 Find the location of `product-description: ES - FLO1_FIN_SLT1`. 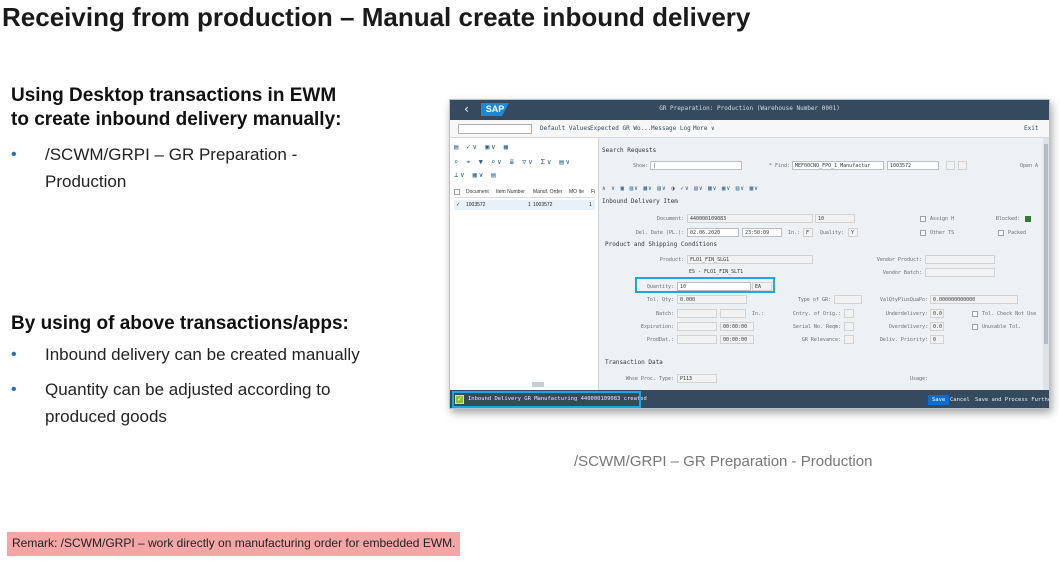

product-description: ES - FLO1_FIN_SLT1 is located at coordinates (716, 272).